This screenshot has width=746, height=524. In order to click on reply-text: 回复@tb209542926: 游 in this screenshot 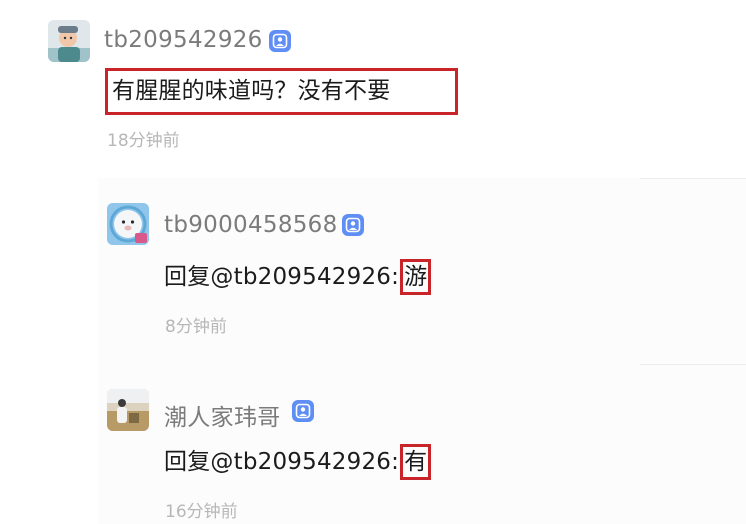, I will do `click(298, 277)`.